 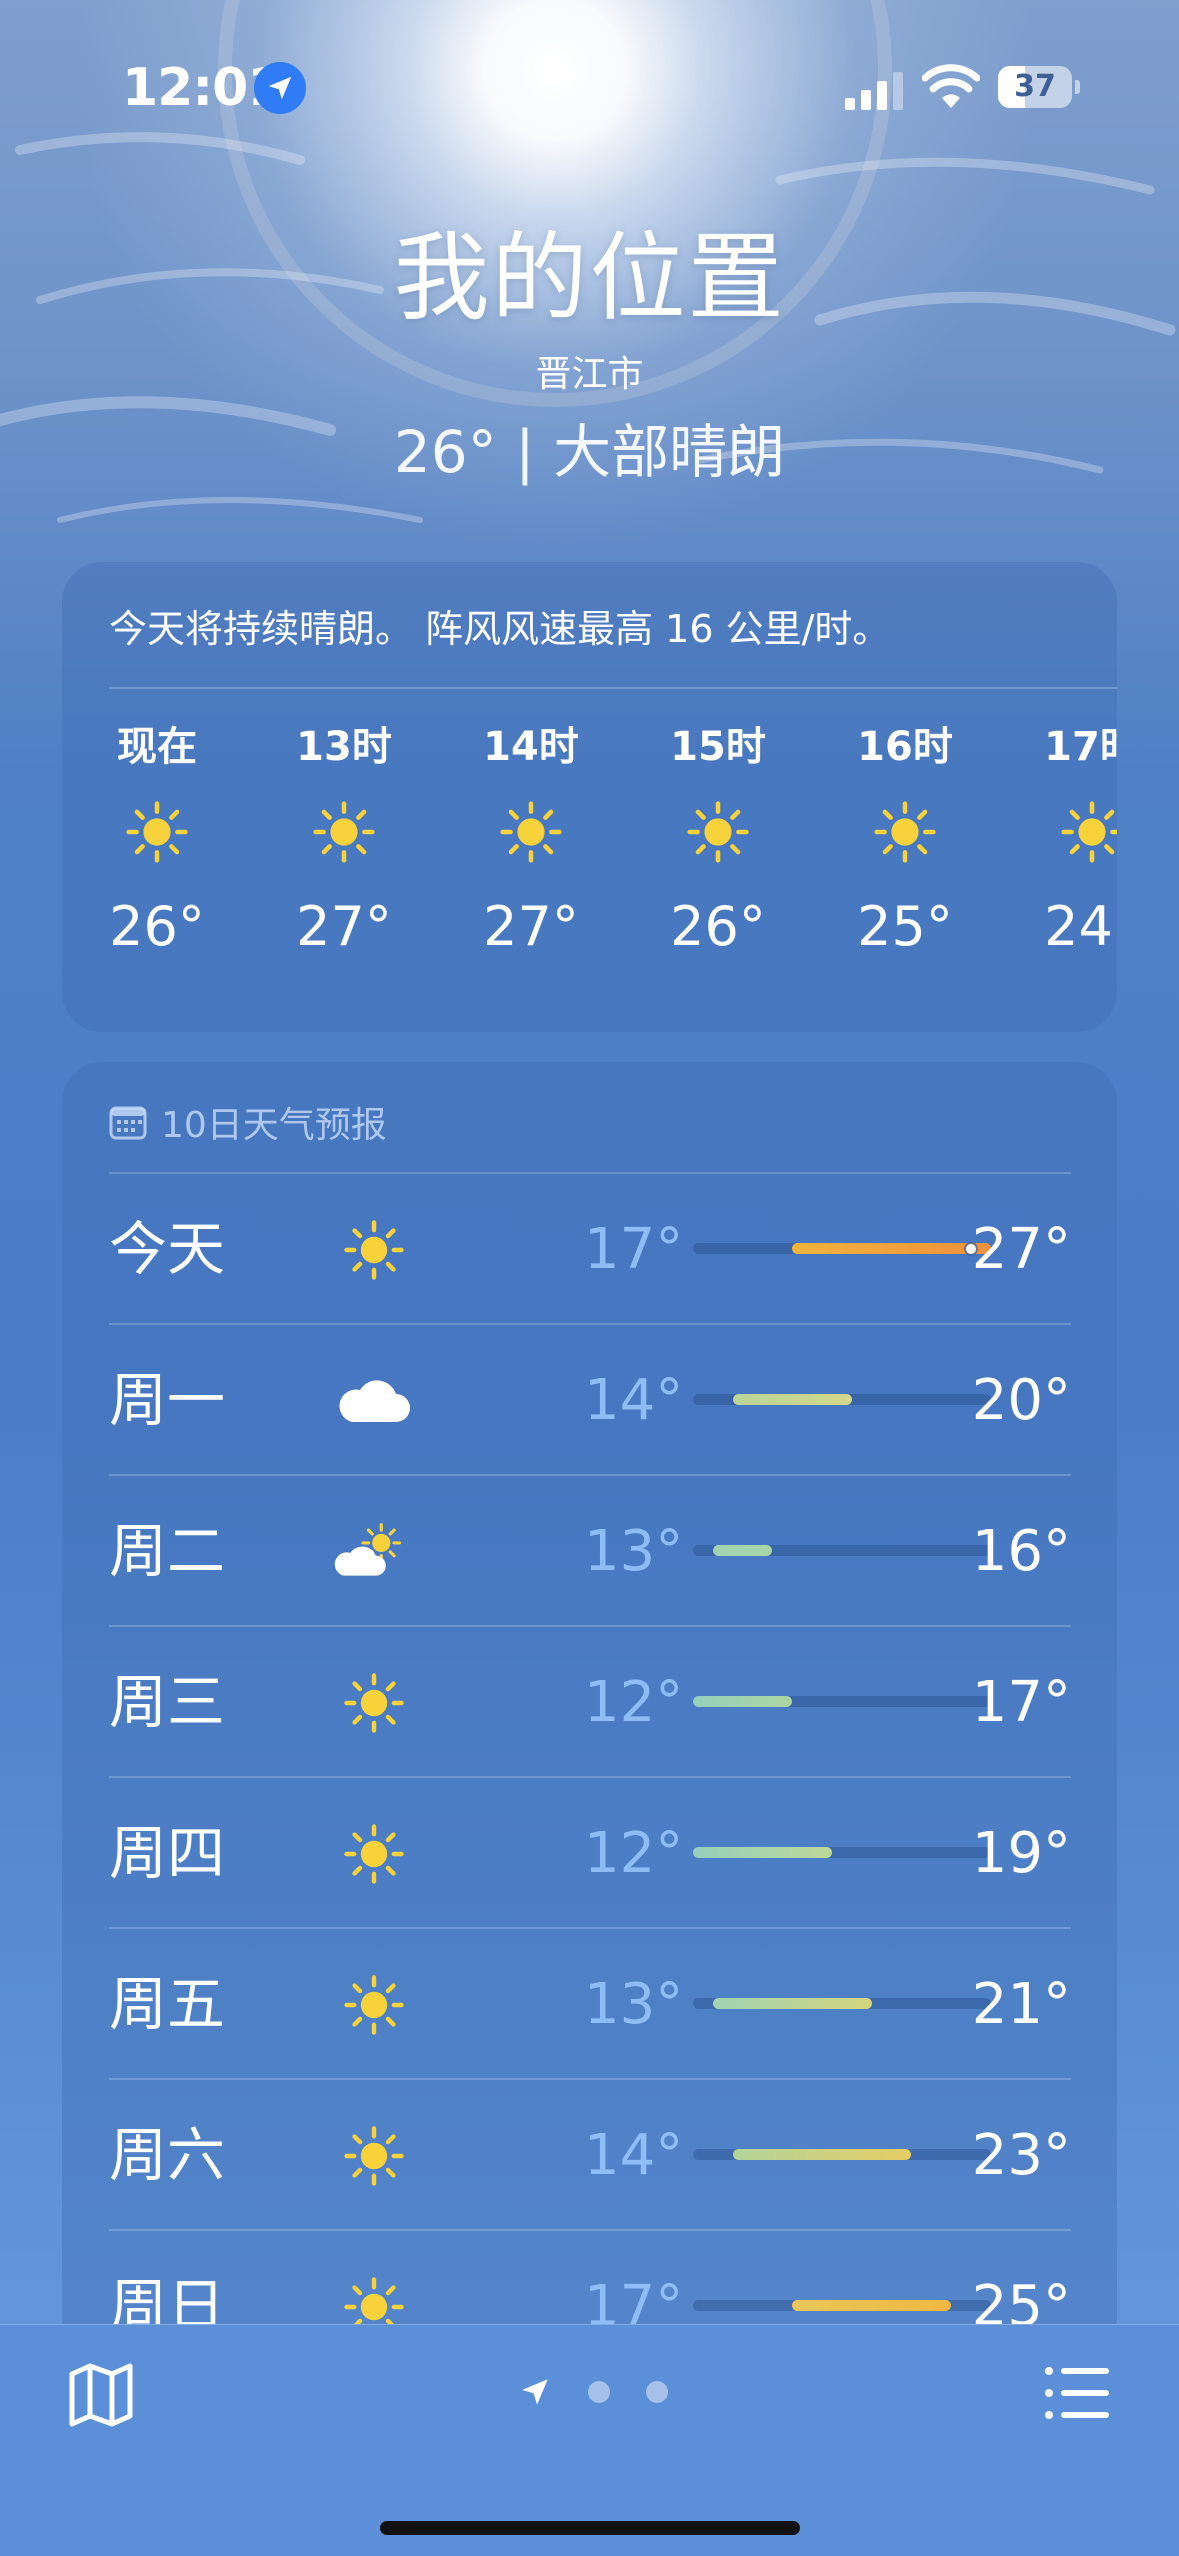 What do you see at coordinates (1021, 1551) in the screenshot?
I see `high-temperature: 16°` at bounding box center [1021, 1551].